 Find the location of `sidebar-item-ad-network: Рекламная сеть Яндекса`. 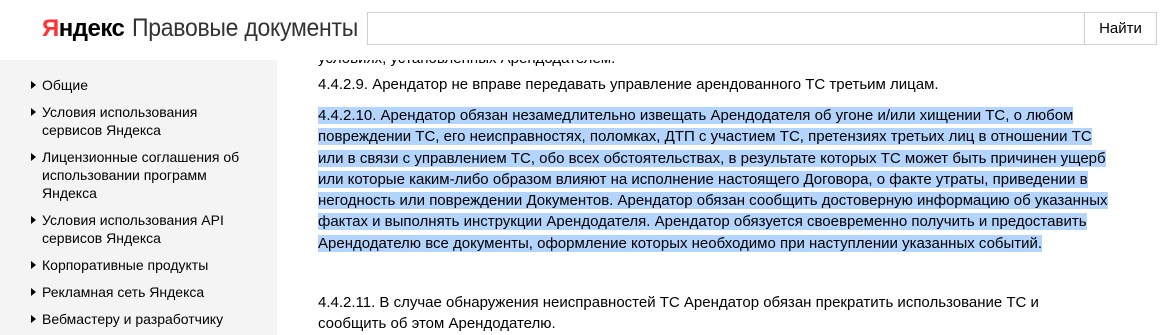

sidebar-item-ad-network: Рекламная сеть Яндекса is located at coordinates (138, 292).